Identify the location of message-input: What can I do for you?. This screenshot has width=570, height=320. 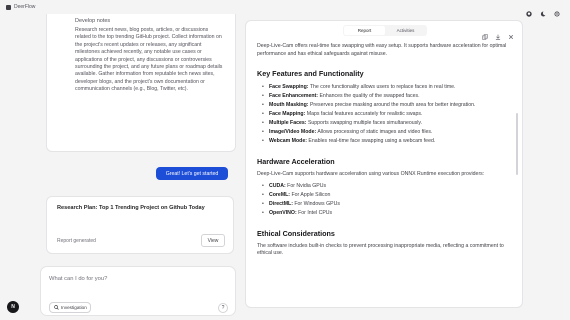
(78, 279).